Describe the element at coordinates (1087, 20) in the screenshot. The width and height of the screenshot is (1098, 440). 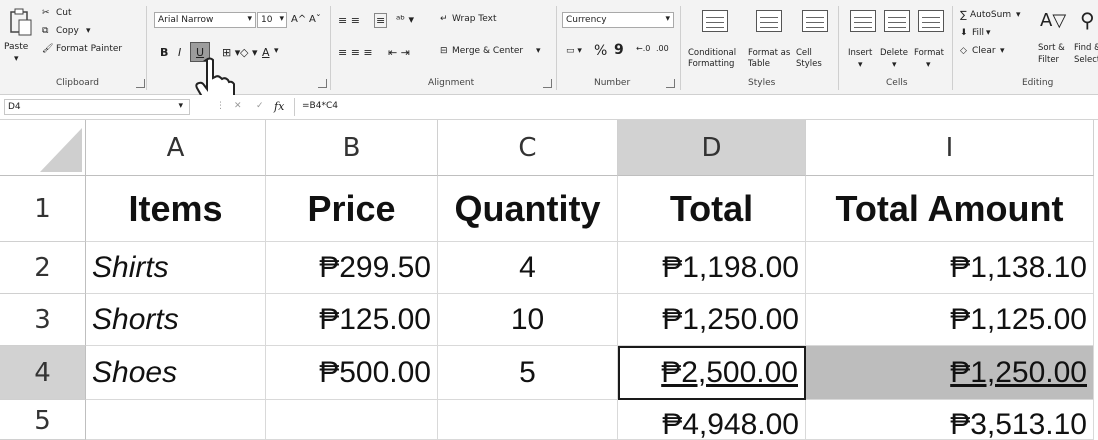
I see `magnifier-icon: ⚲` at that location.